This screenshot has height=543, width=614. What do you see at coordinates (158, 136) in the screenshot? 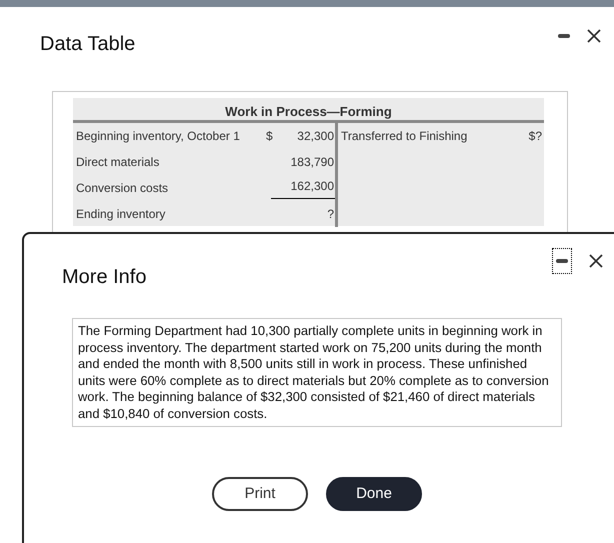
I see `row-label: Beginning inventory, October 1` at bounding box center [158, 136].